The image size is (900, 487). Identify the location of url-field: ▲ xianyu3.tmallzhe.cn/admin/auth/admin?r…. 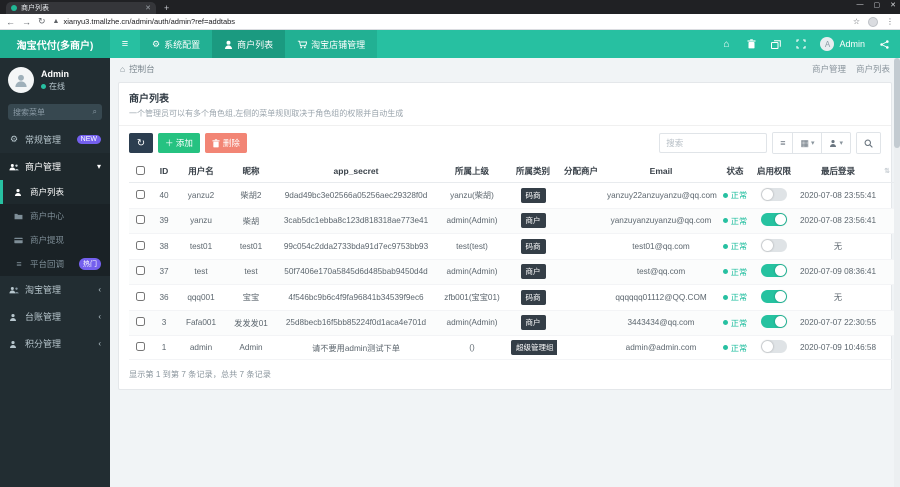
(449, 21).